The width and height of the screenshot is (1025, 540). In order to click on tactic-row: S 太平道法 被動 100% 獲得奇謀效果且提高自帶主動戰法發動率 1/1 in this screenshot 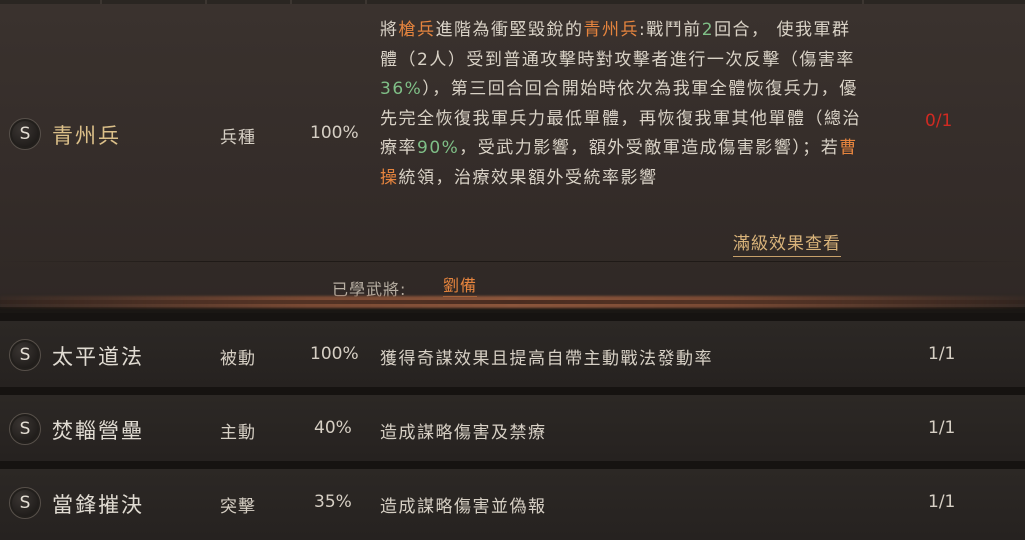, I will do `click(512, 354)`.